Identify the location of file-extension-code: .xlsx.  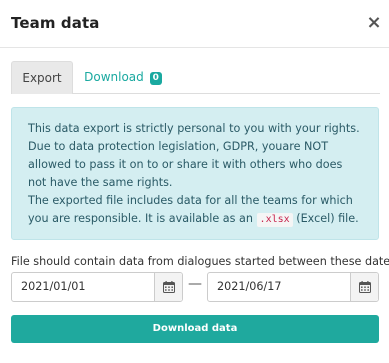
(274, 220).